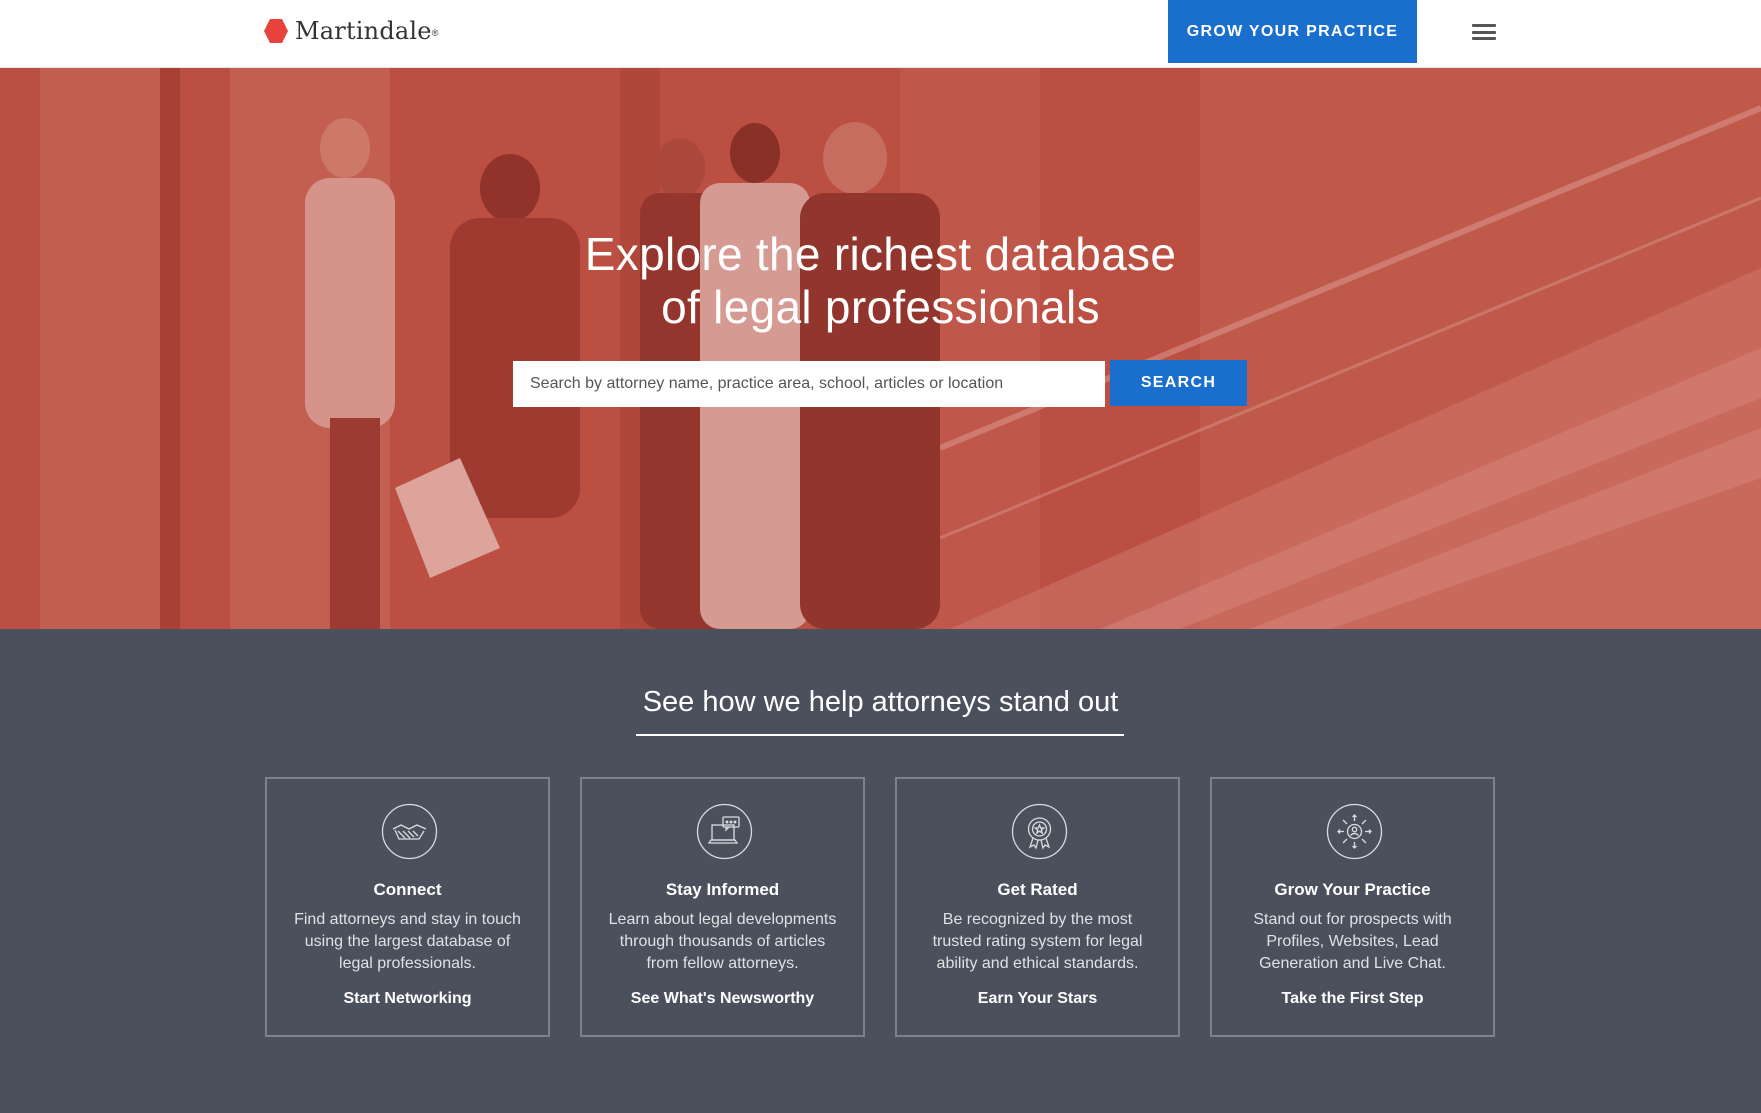  Describe the element at coordinates (1352, 889) in the screenshot. I see `card-title: Grow Your Practice` at that location.